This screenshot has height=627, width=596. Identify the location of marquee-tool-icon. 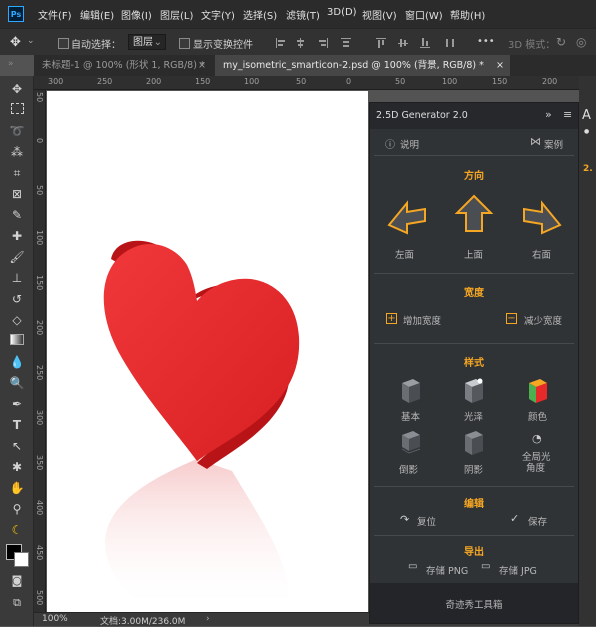
(17, 110).